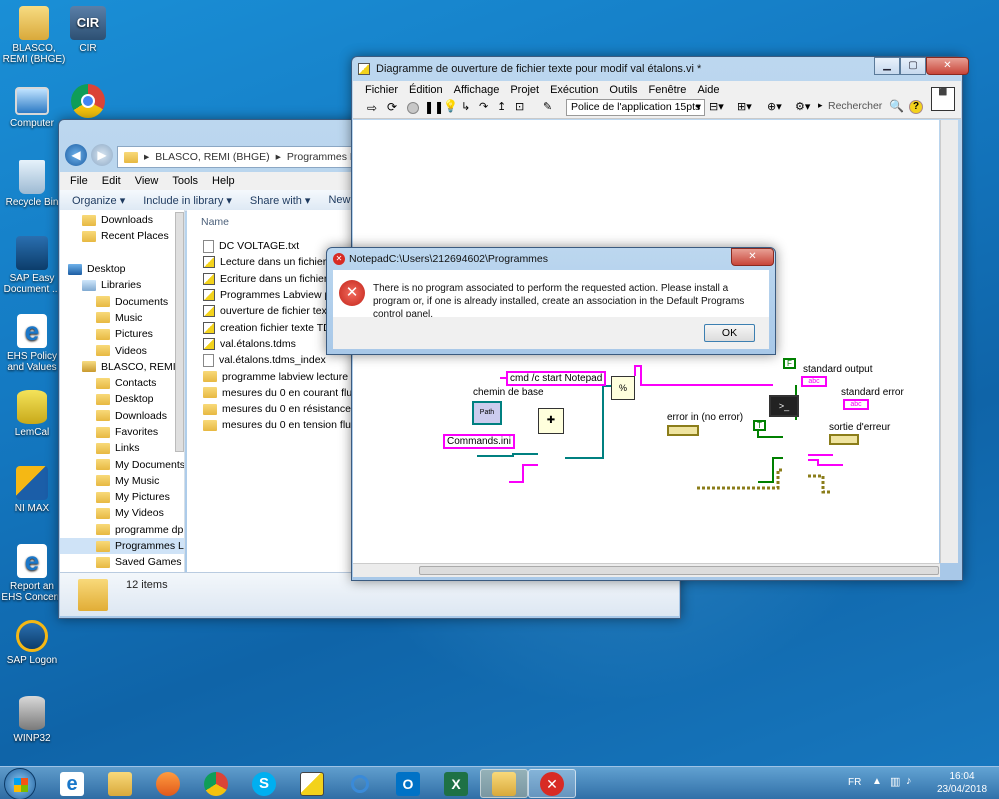 This screenshot has width=999, height=799. Describe the element at coordinates (147, 181) in the screenshot. I see `menu-view: View` at that location.